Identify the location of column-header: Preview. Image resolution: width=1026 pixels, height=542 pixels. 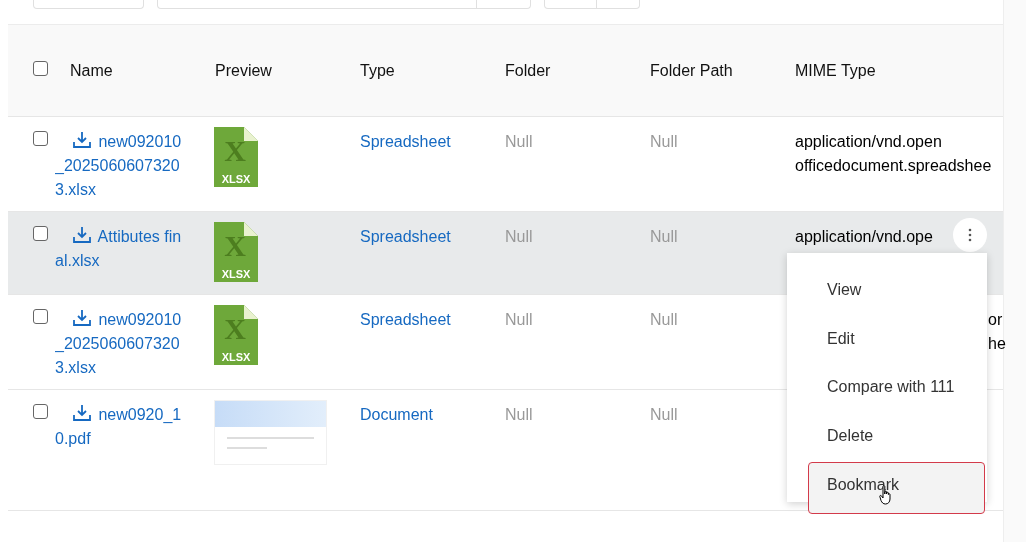
(243, 70).